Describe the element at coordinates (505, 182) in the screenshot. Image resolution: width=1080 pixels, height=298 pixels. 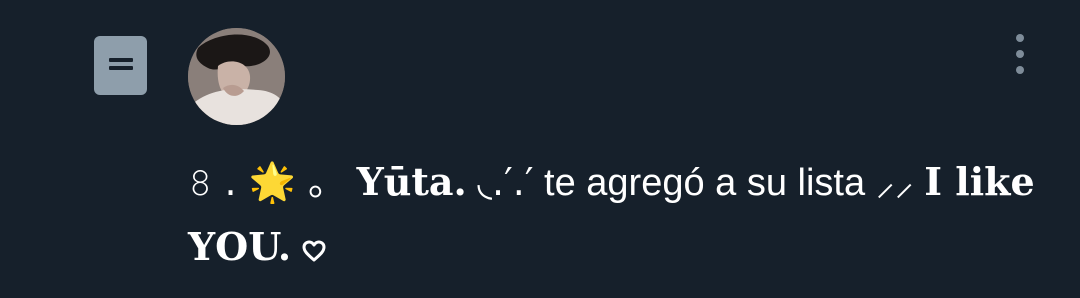
I see `actor-suffix: ◟.′.′` at that location.